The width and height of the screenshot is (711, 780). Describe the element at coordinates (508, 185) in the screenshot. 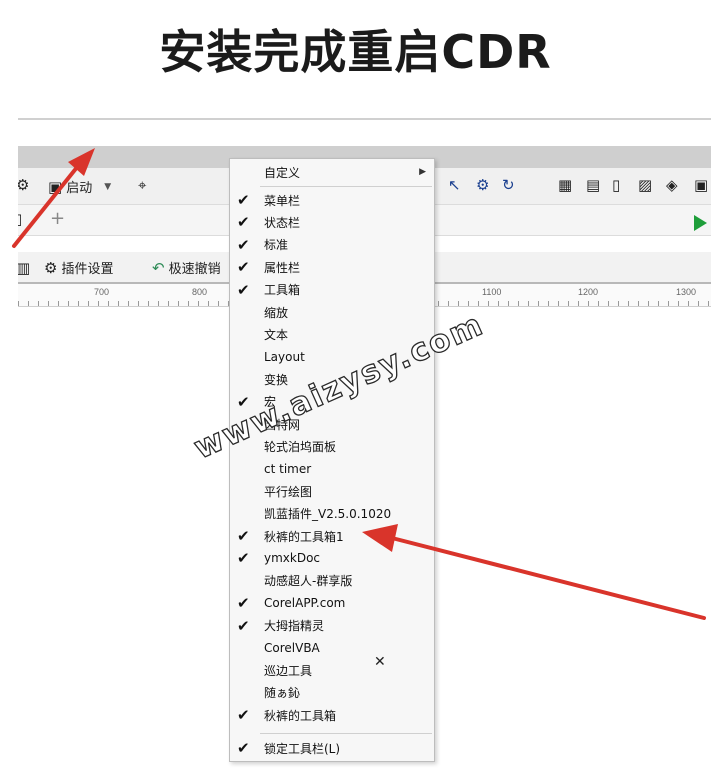

I see `refresh-icon: ↻` at that location.